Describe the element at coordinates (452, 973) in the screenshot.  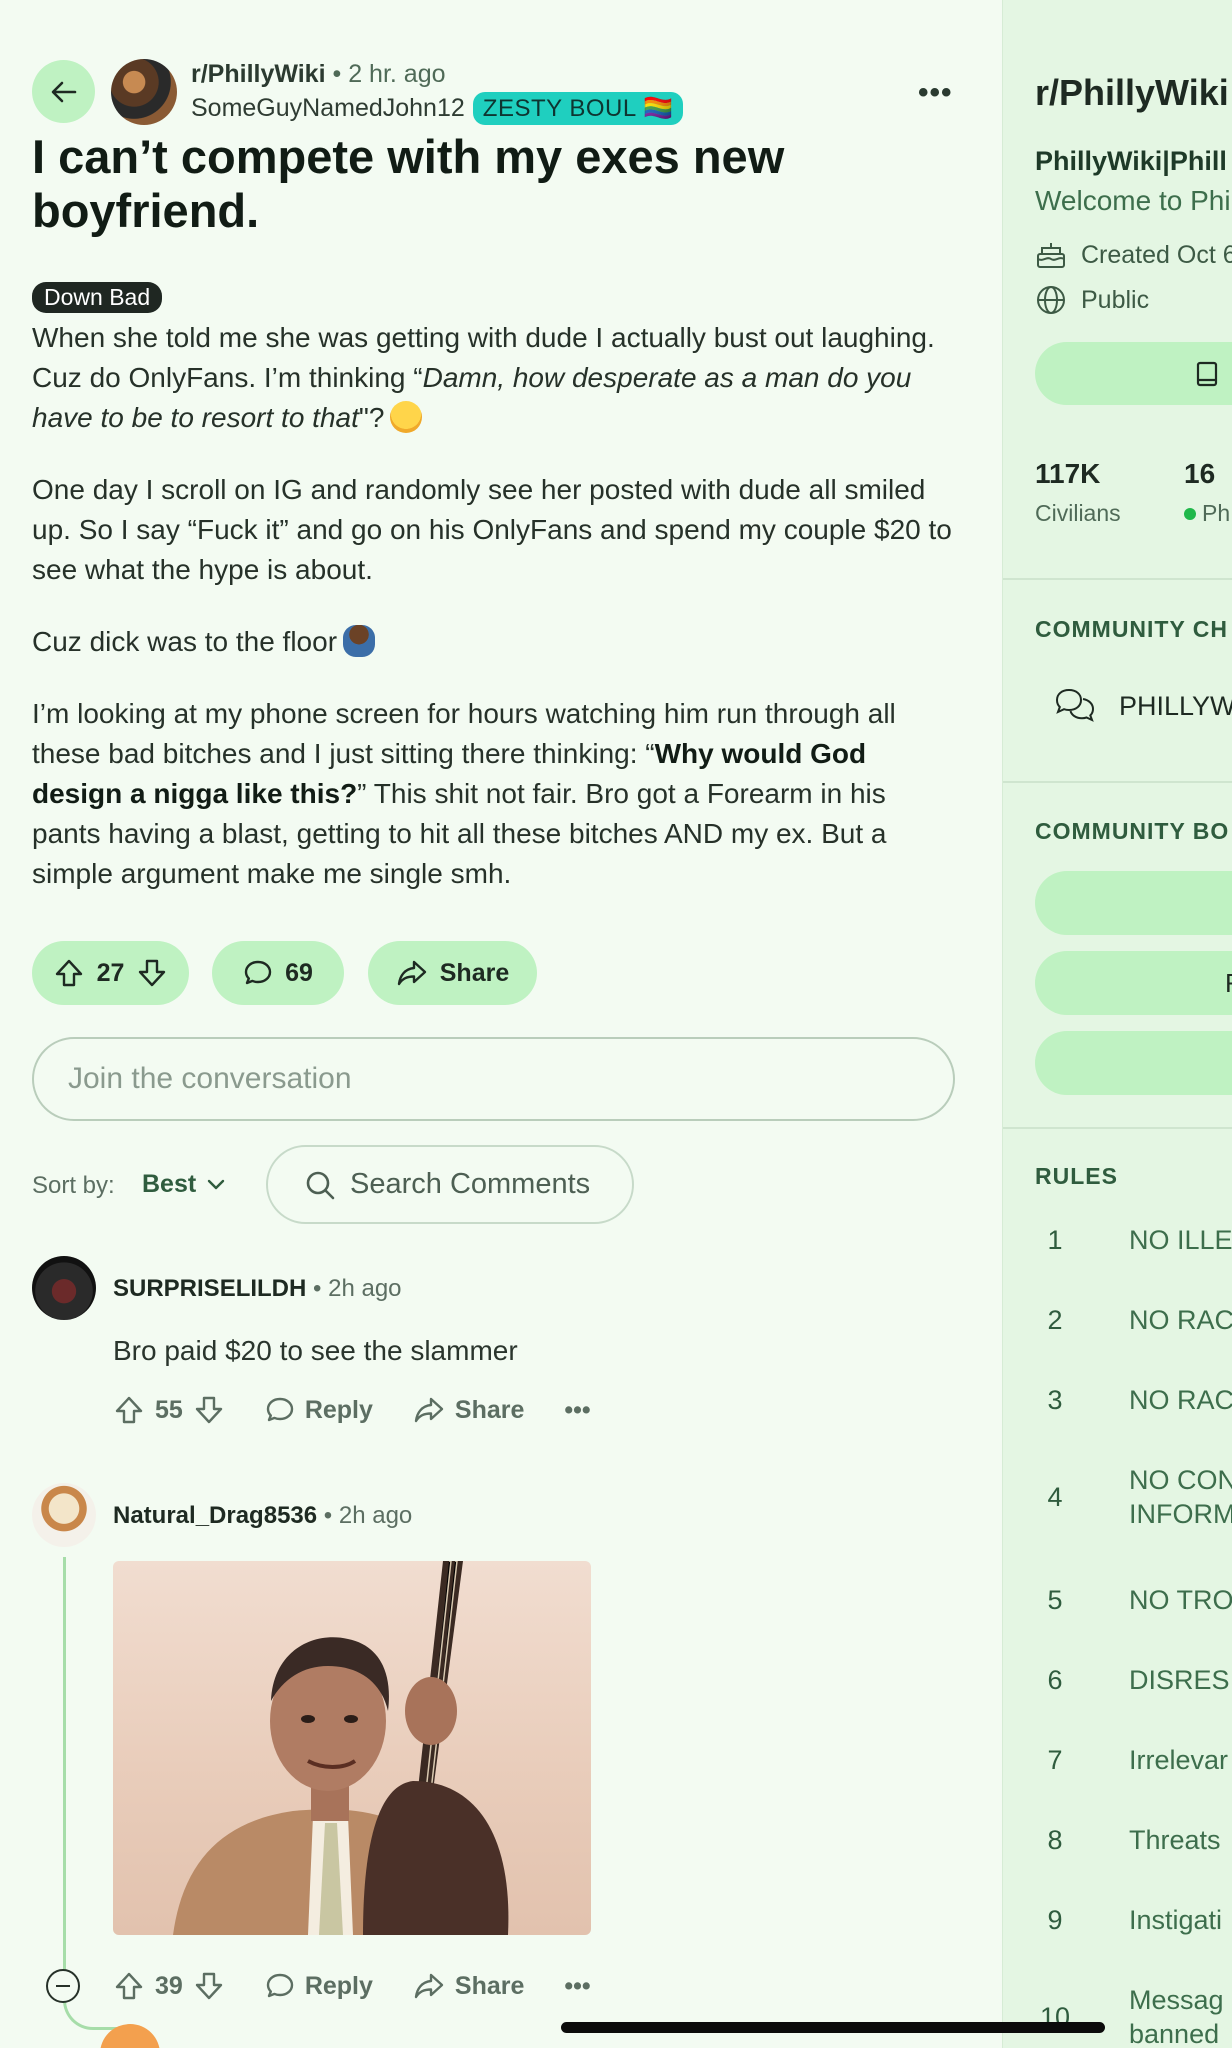
I see `share-button: Share` at that location.